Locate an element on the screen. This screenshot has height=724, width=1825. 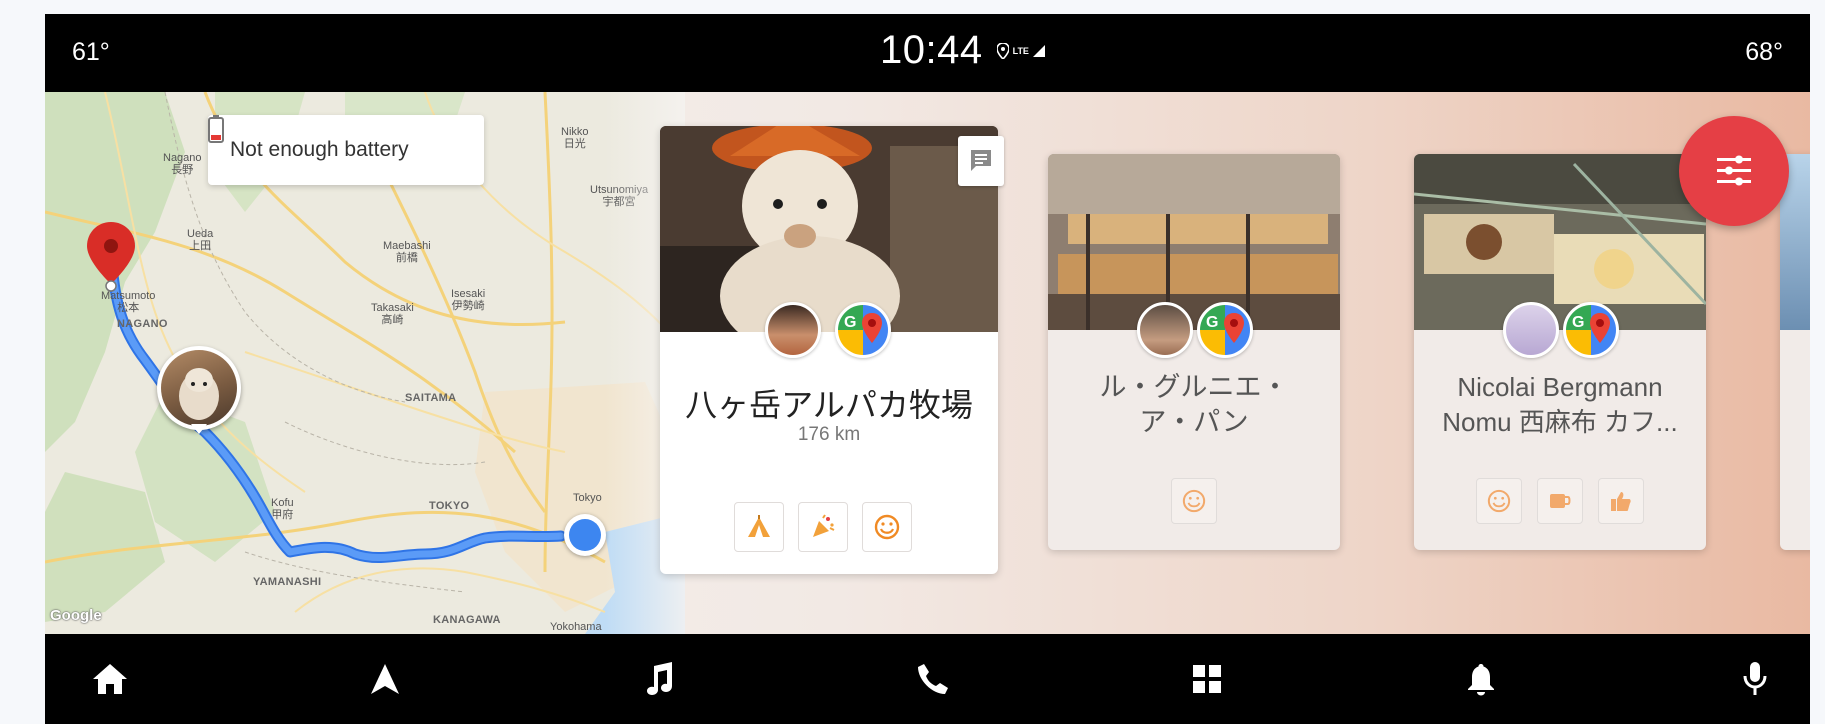
clock: 10:44 is located at coordinates (931, 50).